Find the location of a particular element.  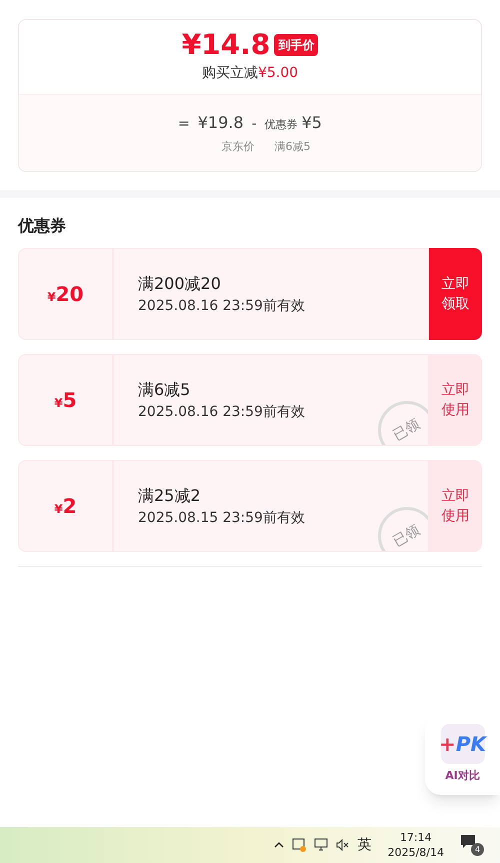

app-tray-icon is located at coordinates (299, 845).